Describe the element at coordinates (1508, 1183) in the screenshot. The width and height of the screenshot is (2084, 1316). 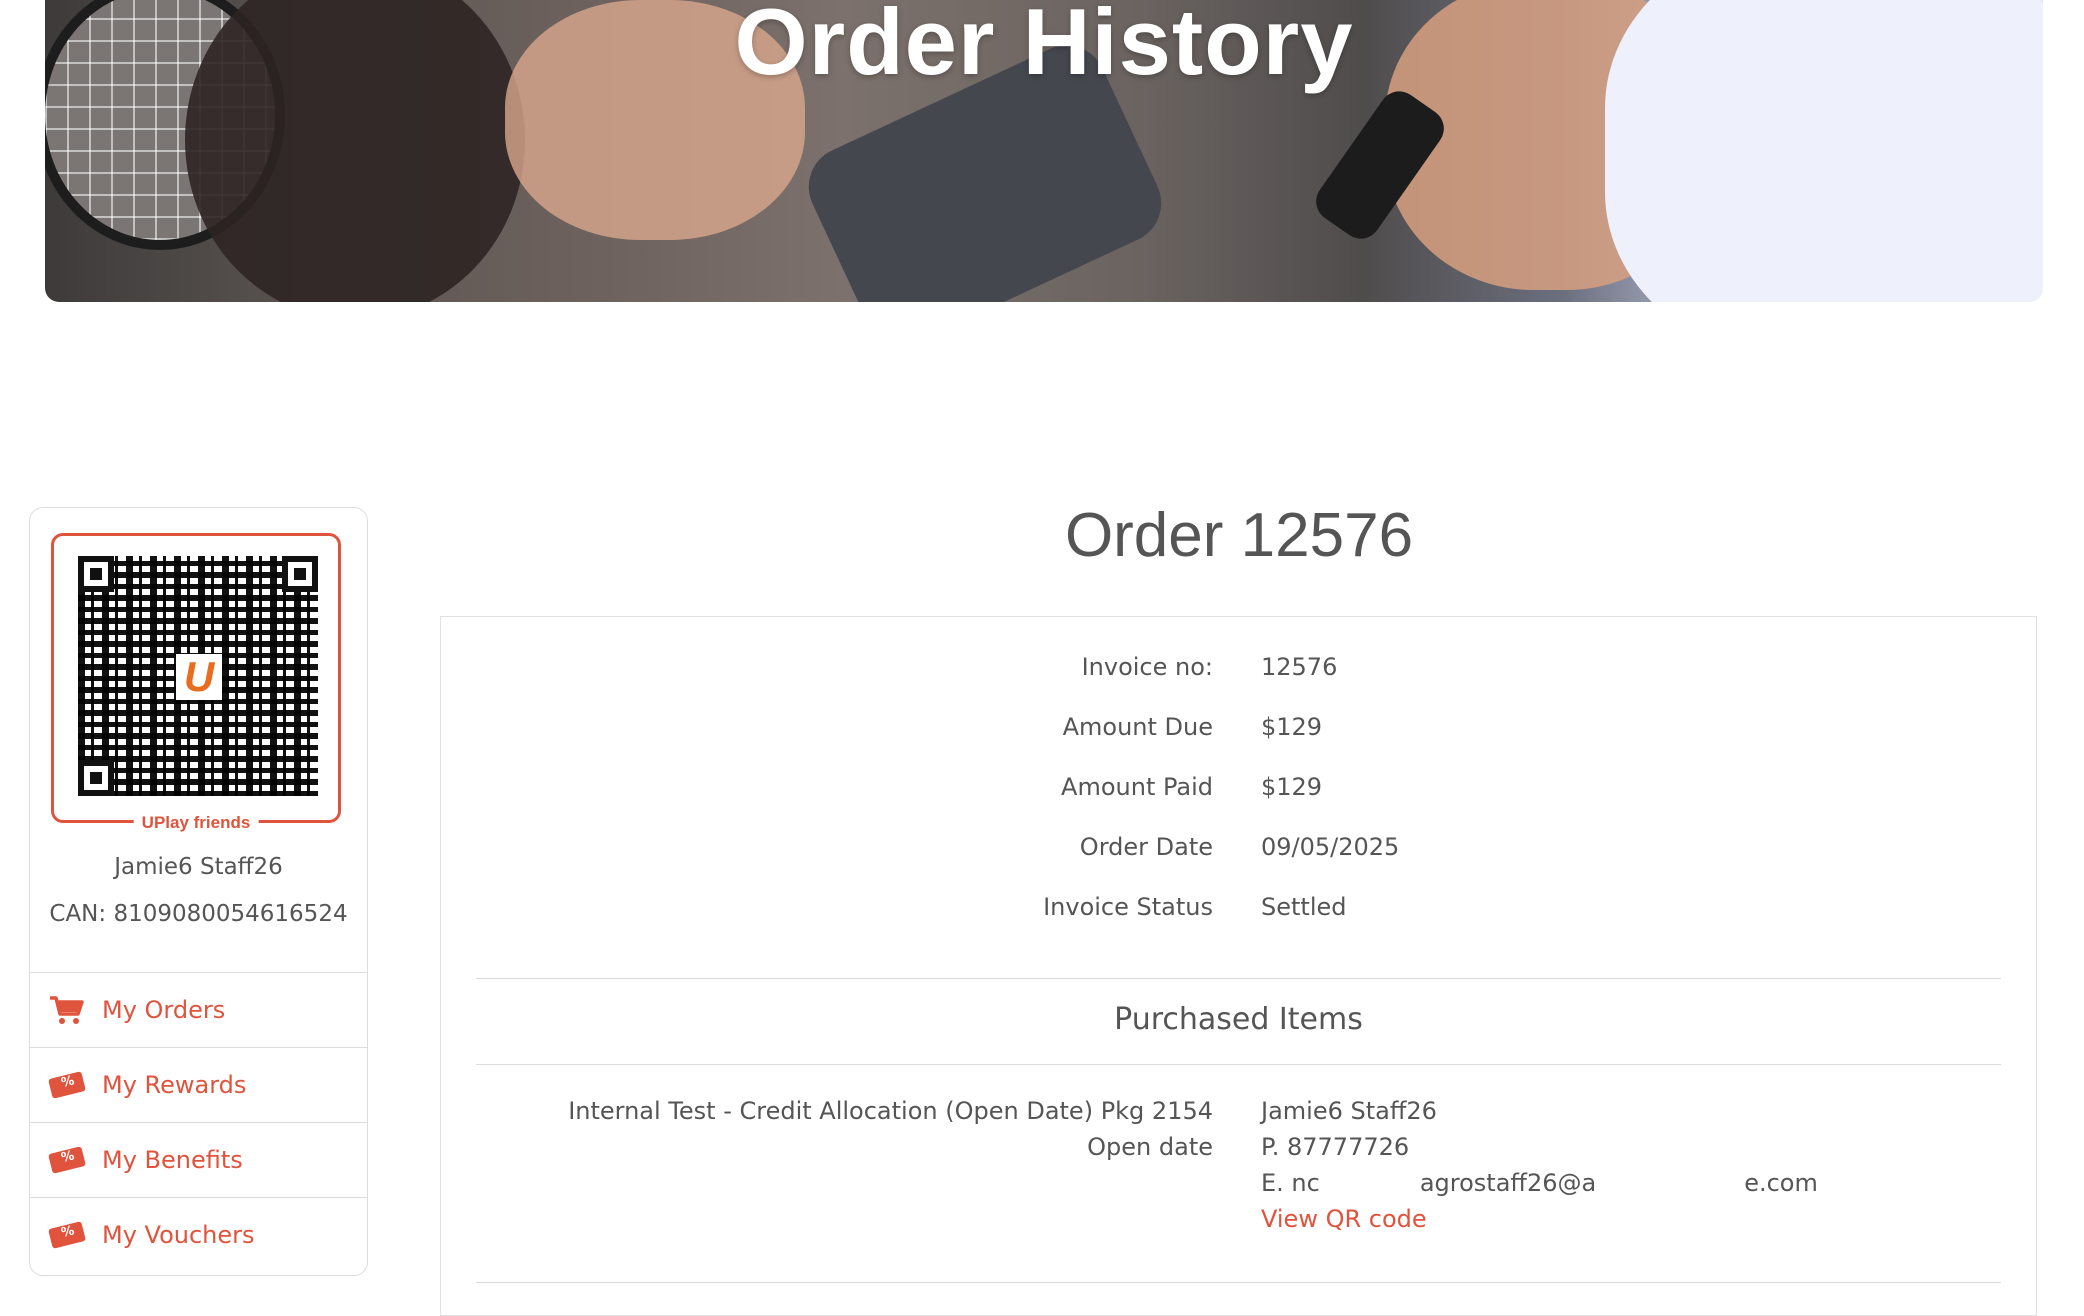
I see `email-part: agrostaff26@a` at that location.